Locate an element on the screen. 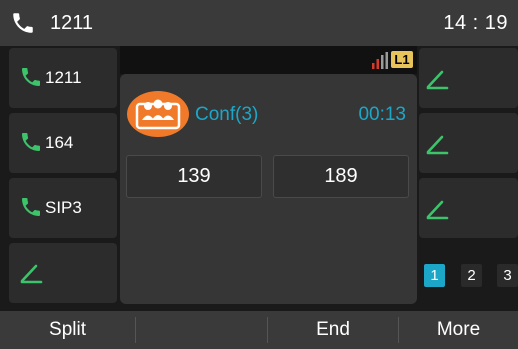 The width and height of the screenshot is (518, 349). line-key-label: SIP3 is located at coordinates (63, 207).